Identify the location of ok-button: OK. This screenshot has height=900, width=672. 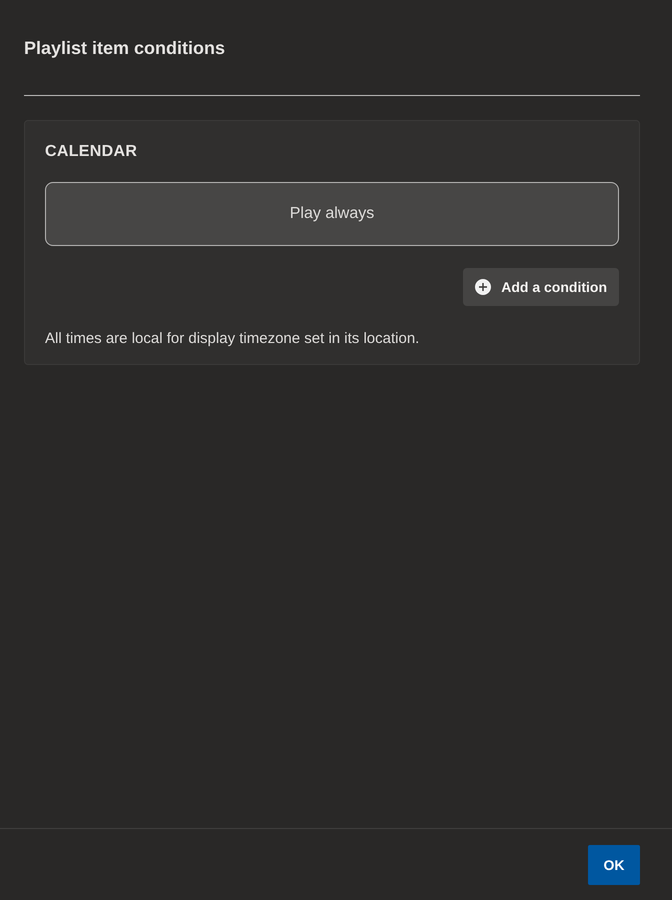
(614, 865).